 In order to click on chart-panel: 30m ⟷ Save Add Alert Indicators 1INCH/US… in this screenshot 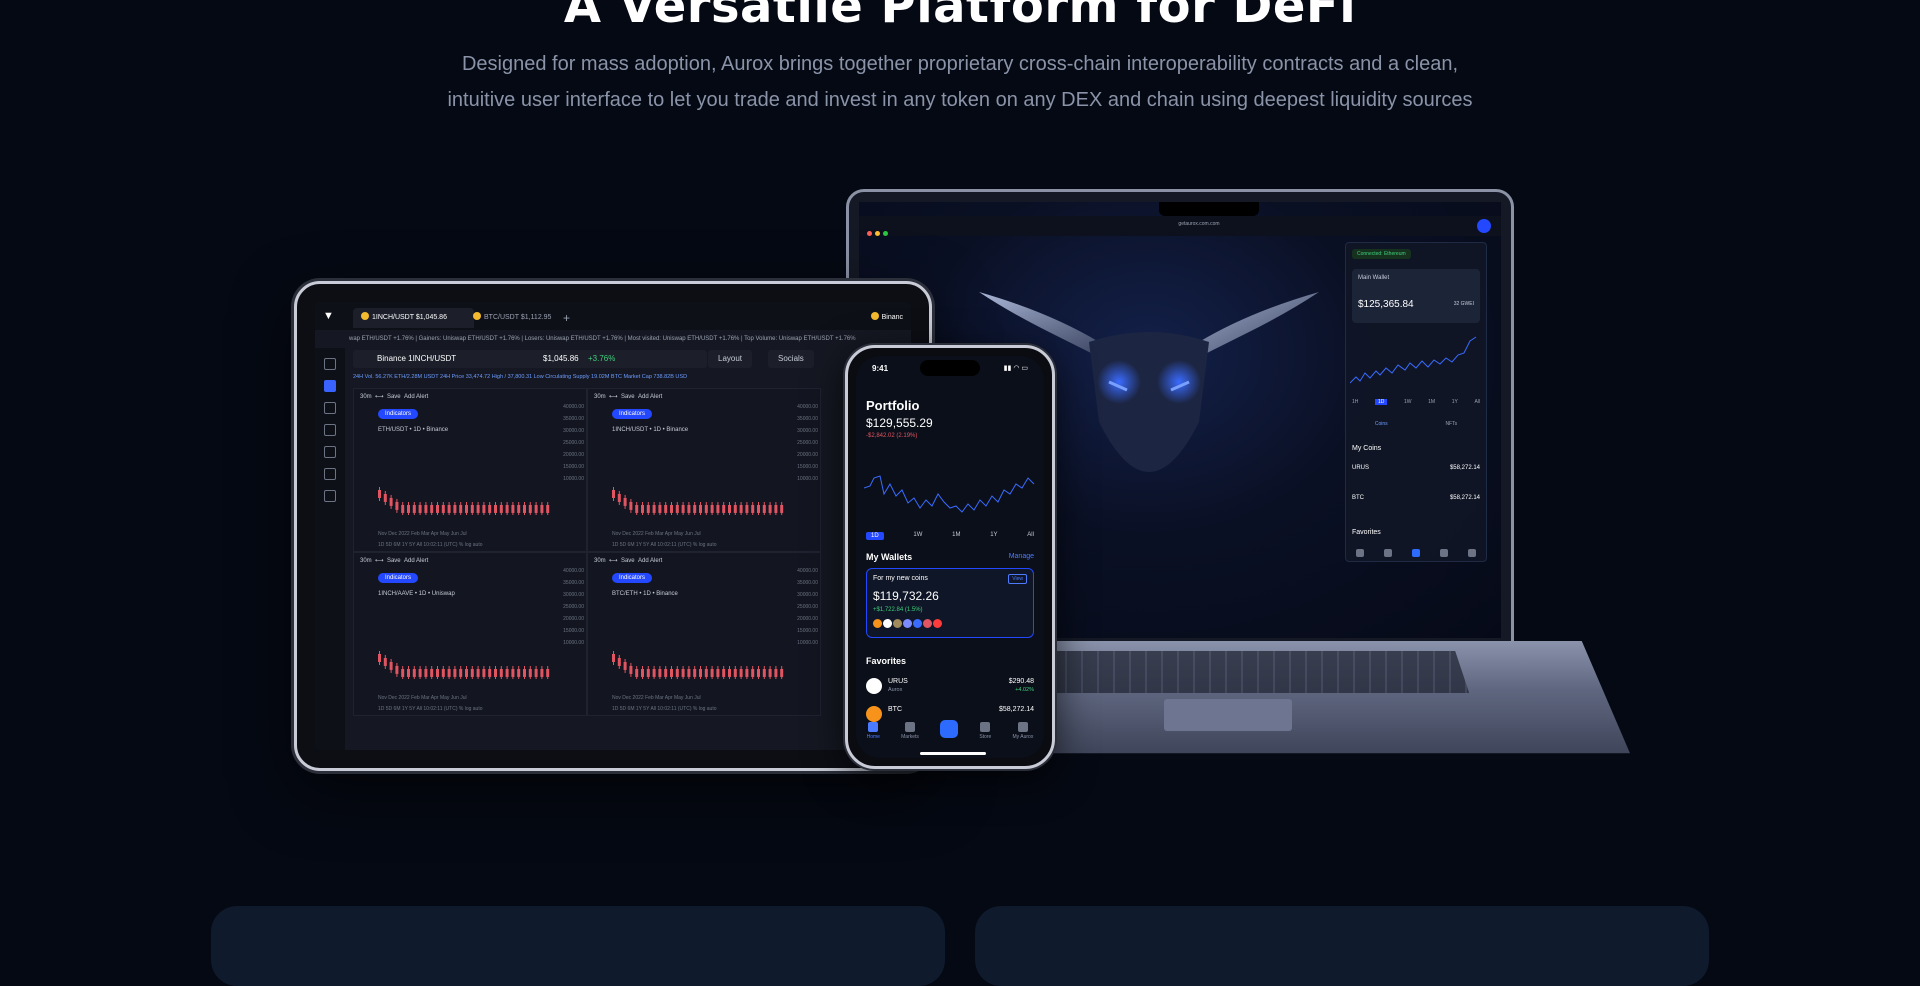, I will do `click(704, 470)`.